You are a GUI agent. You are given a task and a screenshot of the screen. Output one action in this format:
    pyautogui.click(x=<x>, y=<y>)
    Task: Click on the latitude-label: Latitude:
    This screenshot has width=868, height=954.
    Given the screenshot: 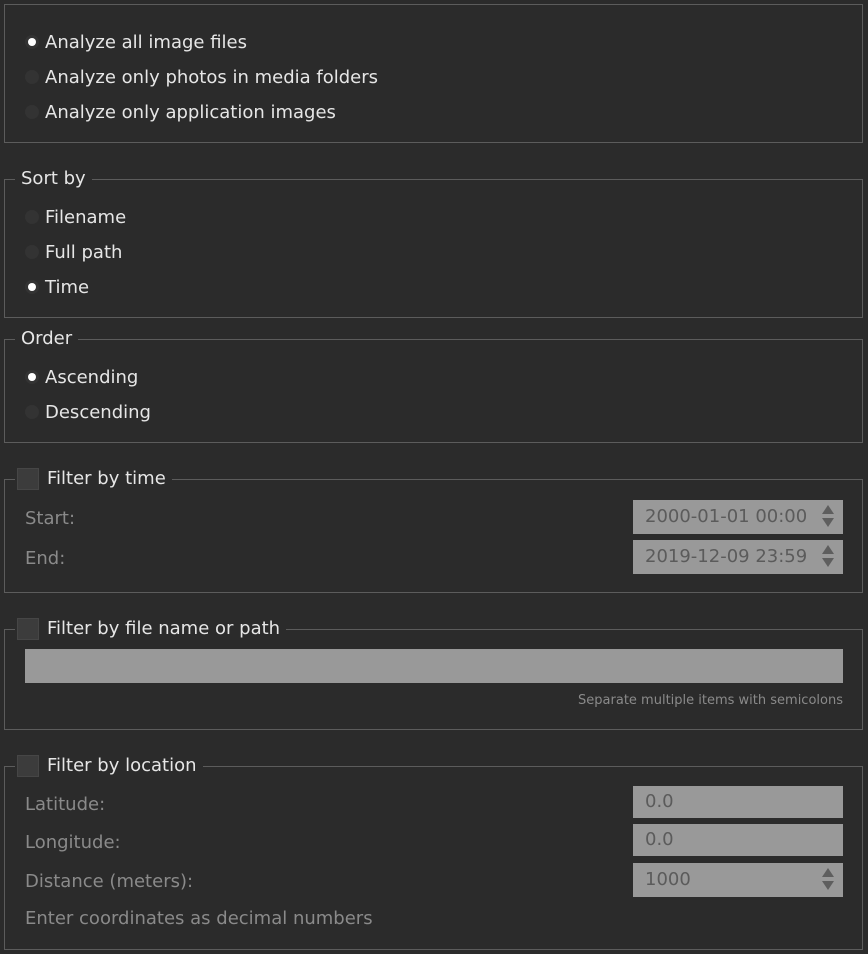 What is the action you would take?
    pyautogui.click(x=65, y=804)
    